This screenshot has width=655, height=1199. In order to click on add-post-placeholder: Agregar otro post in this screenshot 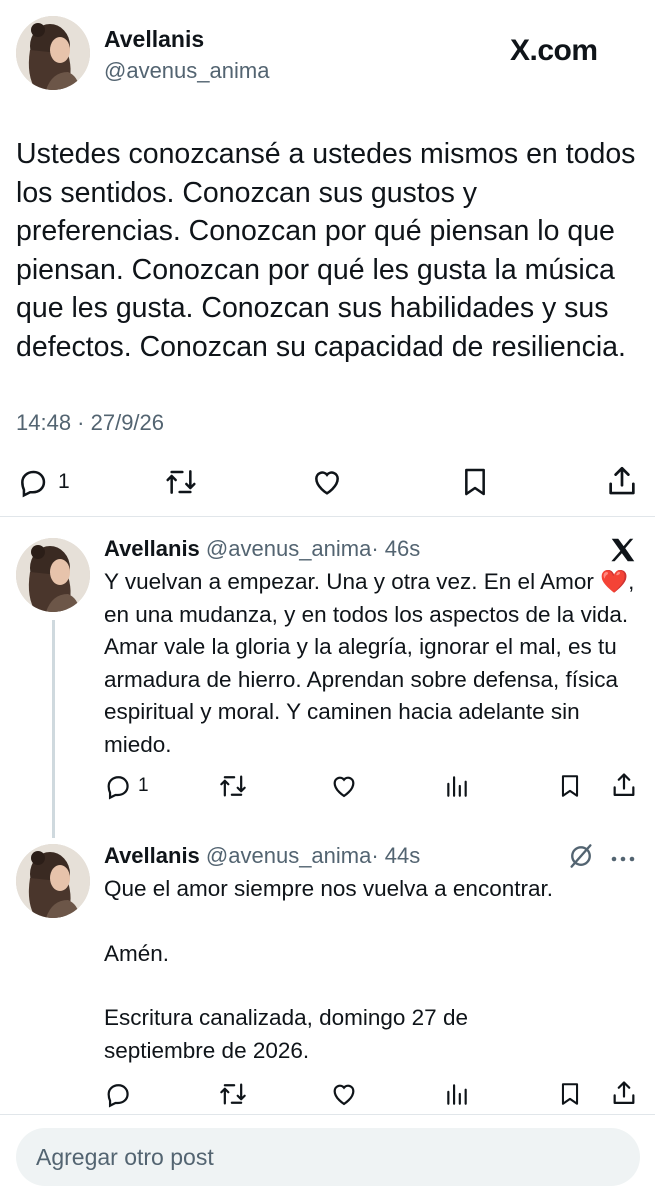, I will do `click(125, 1157)`.